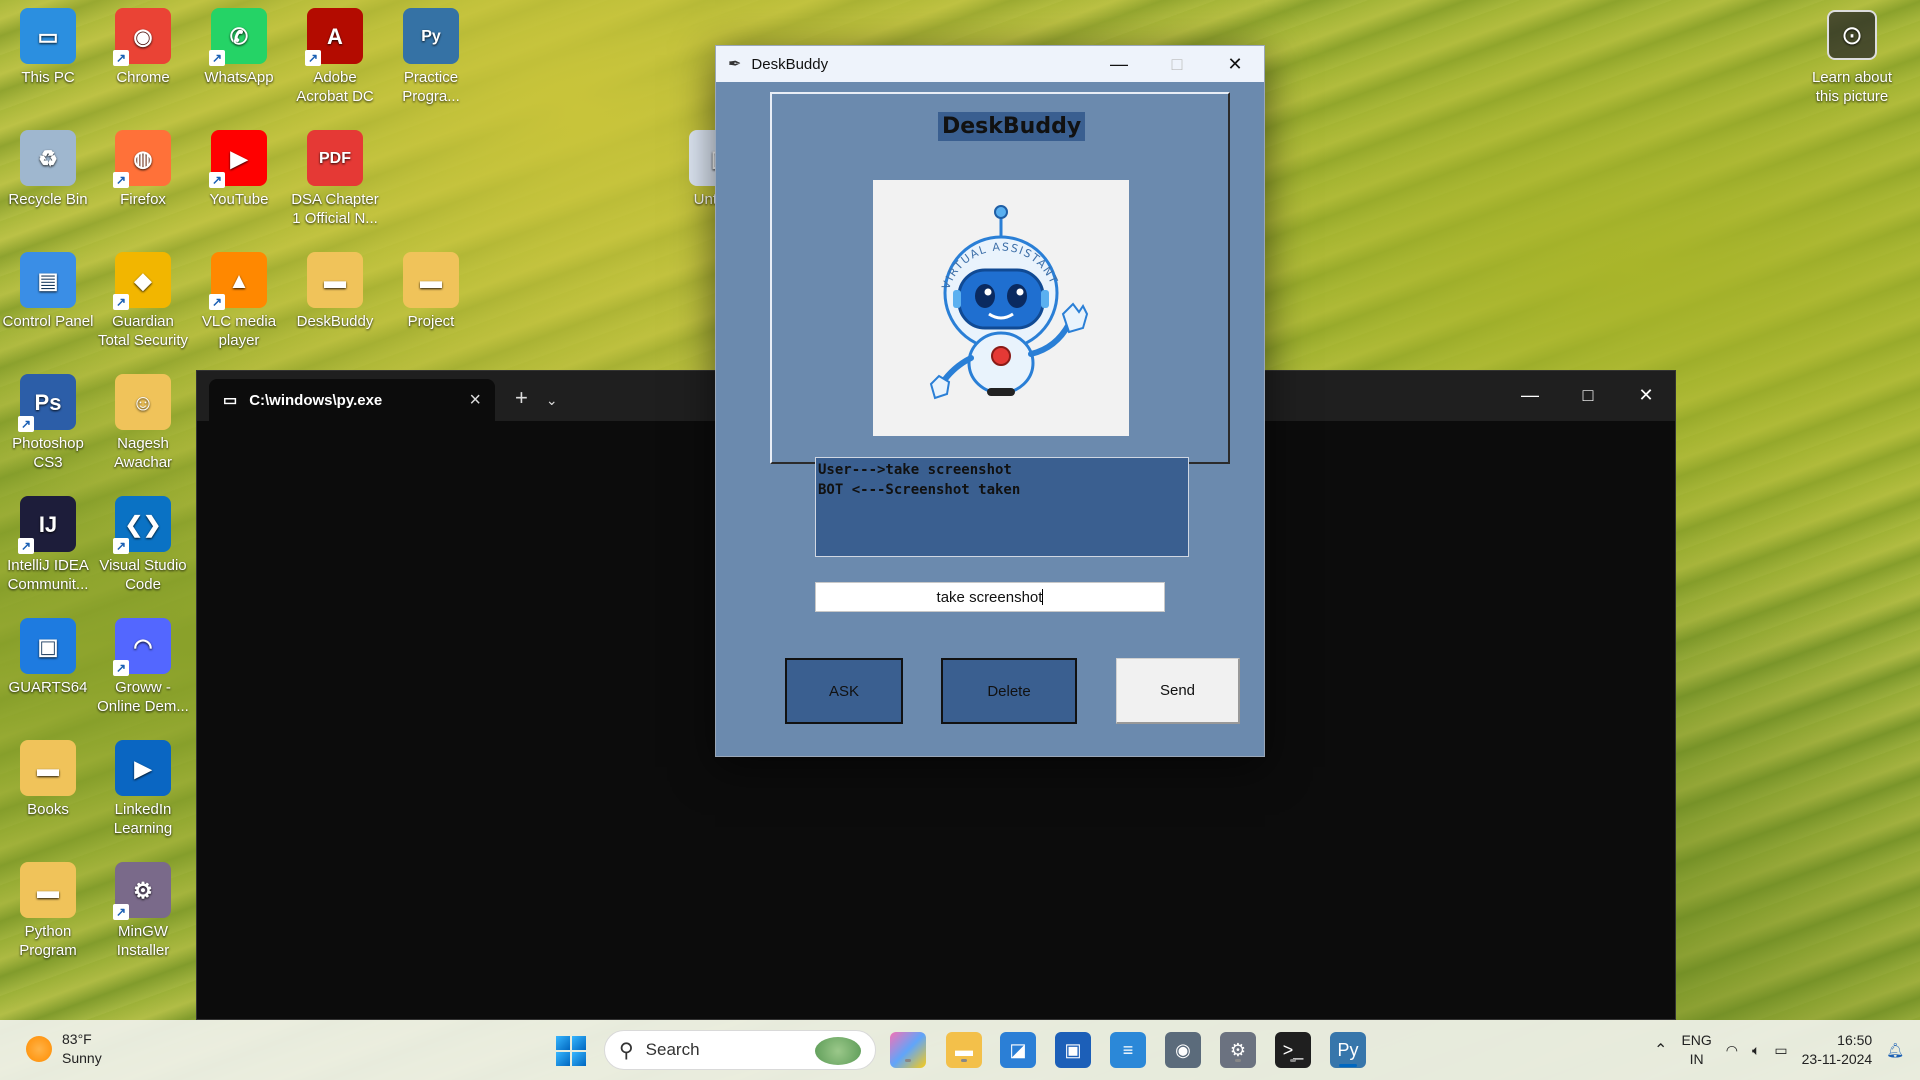 This screenshot has height=1080, width=1920. Describe the element at coordinates (1660, 1050) in the screenshot. I see `chevron-up-icon: ⌃` at that location.